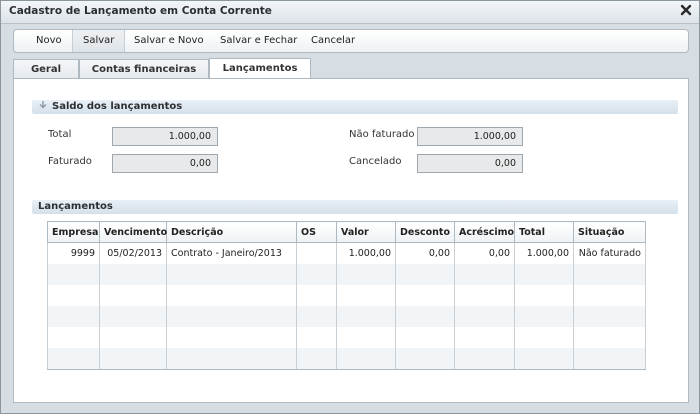 Image resolution: width=700 pixels, height=414 pixels. What do you see at coordinates (260, 68) in the screenshot?
I see `tab-lancamentos: Lançamentos` at bounding box center [260, 68].